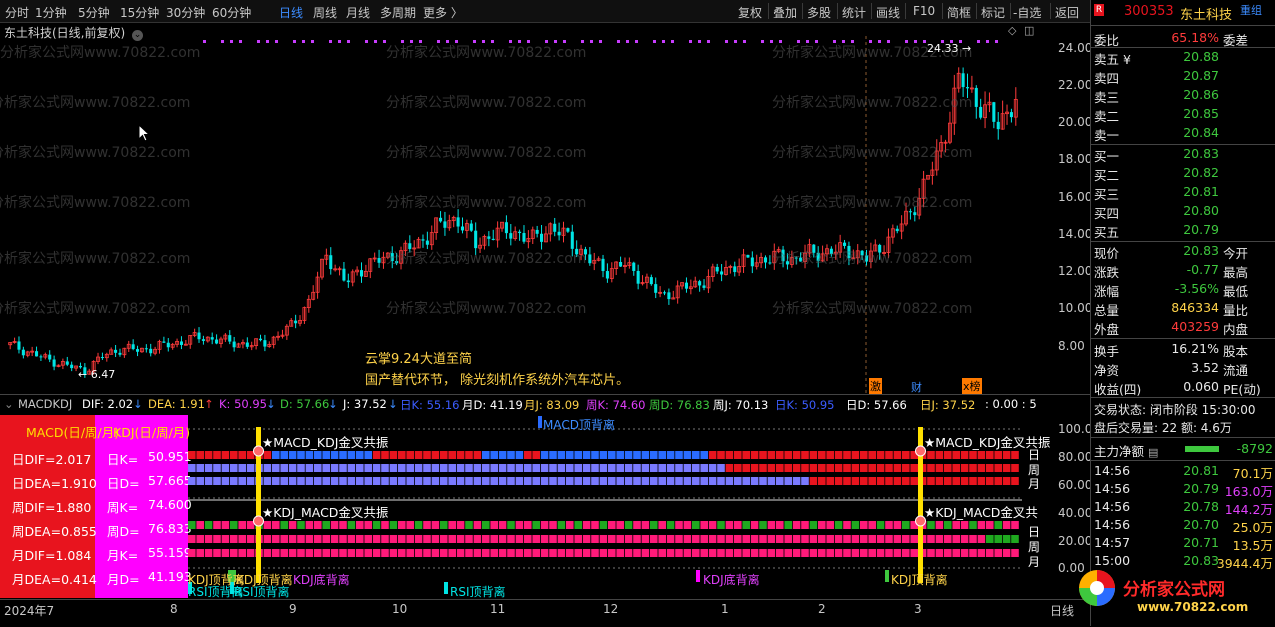 The image size is (1275, 627). Describe the element at coordinates (959, 12) in the screenshot. I see `simple-frame-button: 简框` at that location.